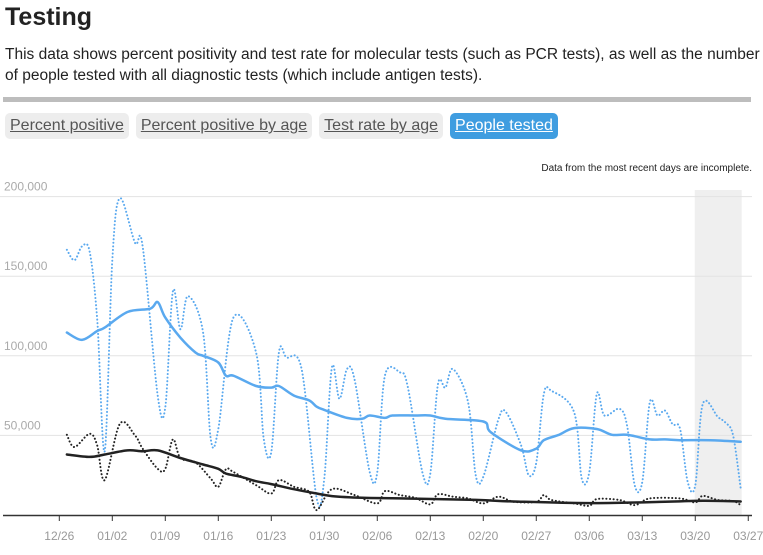  I want to click on x-tick-label: 01/16, so click(218, 536).